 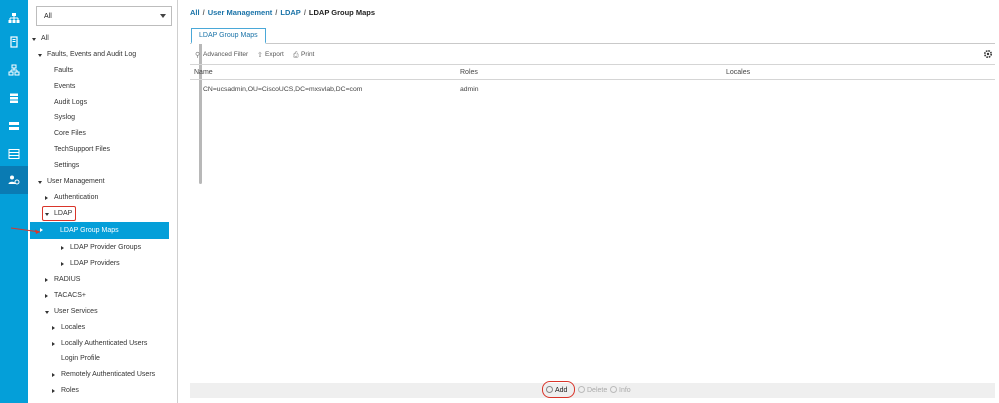 I want to click on table-toolbar: ⚲ Advanced Filter ⇧ Export ⎙ Print, so click(x=592, y=55).